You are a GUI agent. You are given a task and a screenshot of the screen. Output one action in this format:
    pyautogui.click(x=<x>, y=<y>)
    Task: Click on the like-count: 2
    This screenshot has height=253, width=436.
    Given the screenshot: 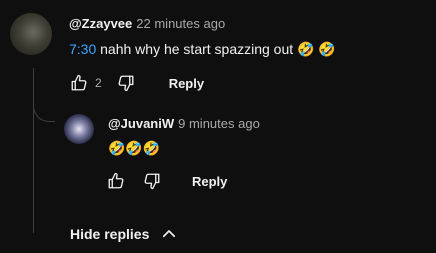 What is the action you would take?
    pyautogui.click(x=98, y=83)
    